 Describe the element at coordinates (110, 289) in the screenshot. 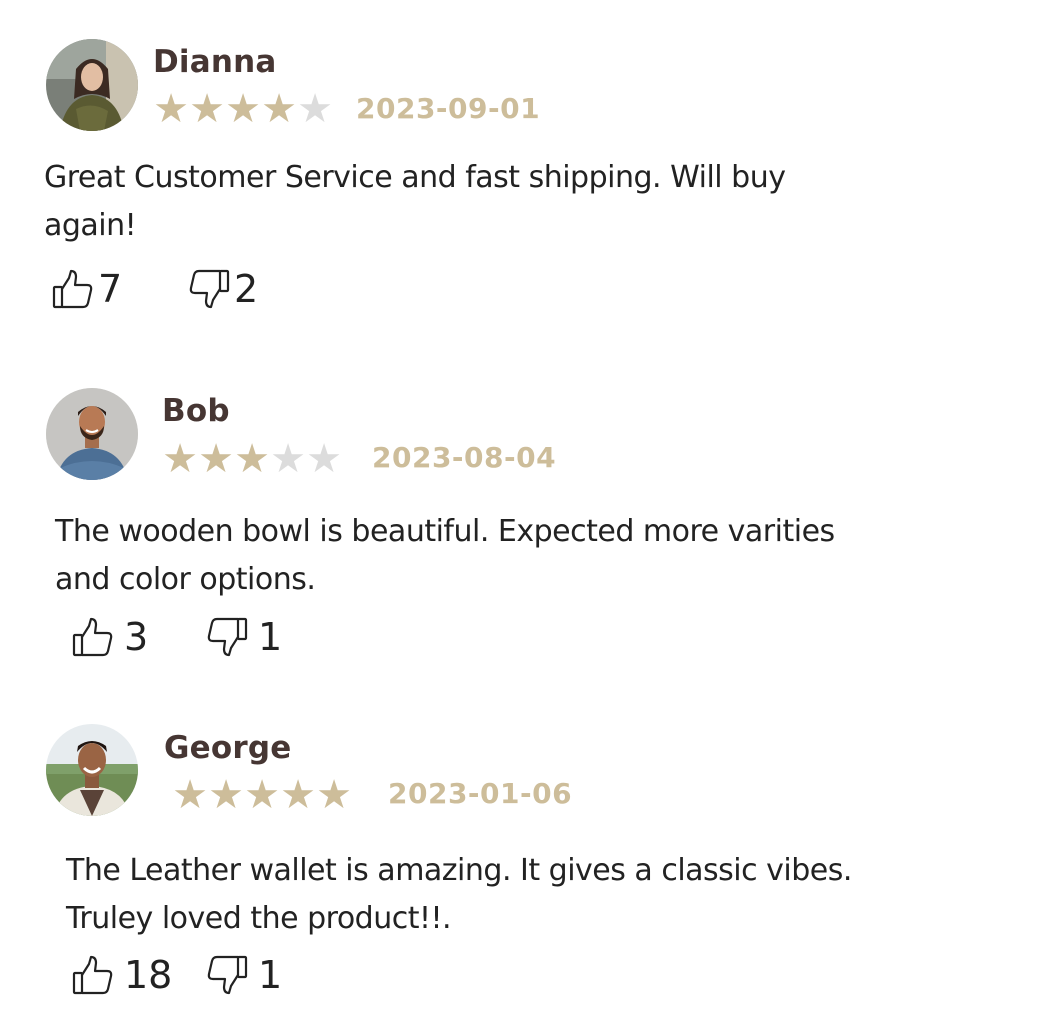

I see `like-count: 7` at that location.